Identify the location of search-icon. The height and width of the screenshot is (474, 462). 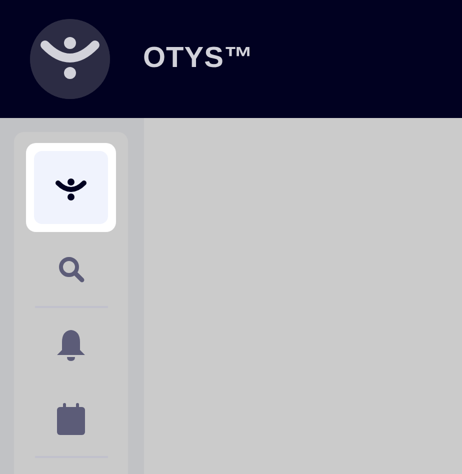
(71, 269).